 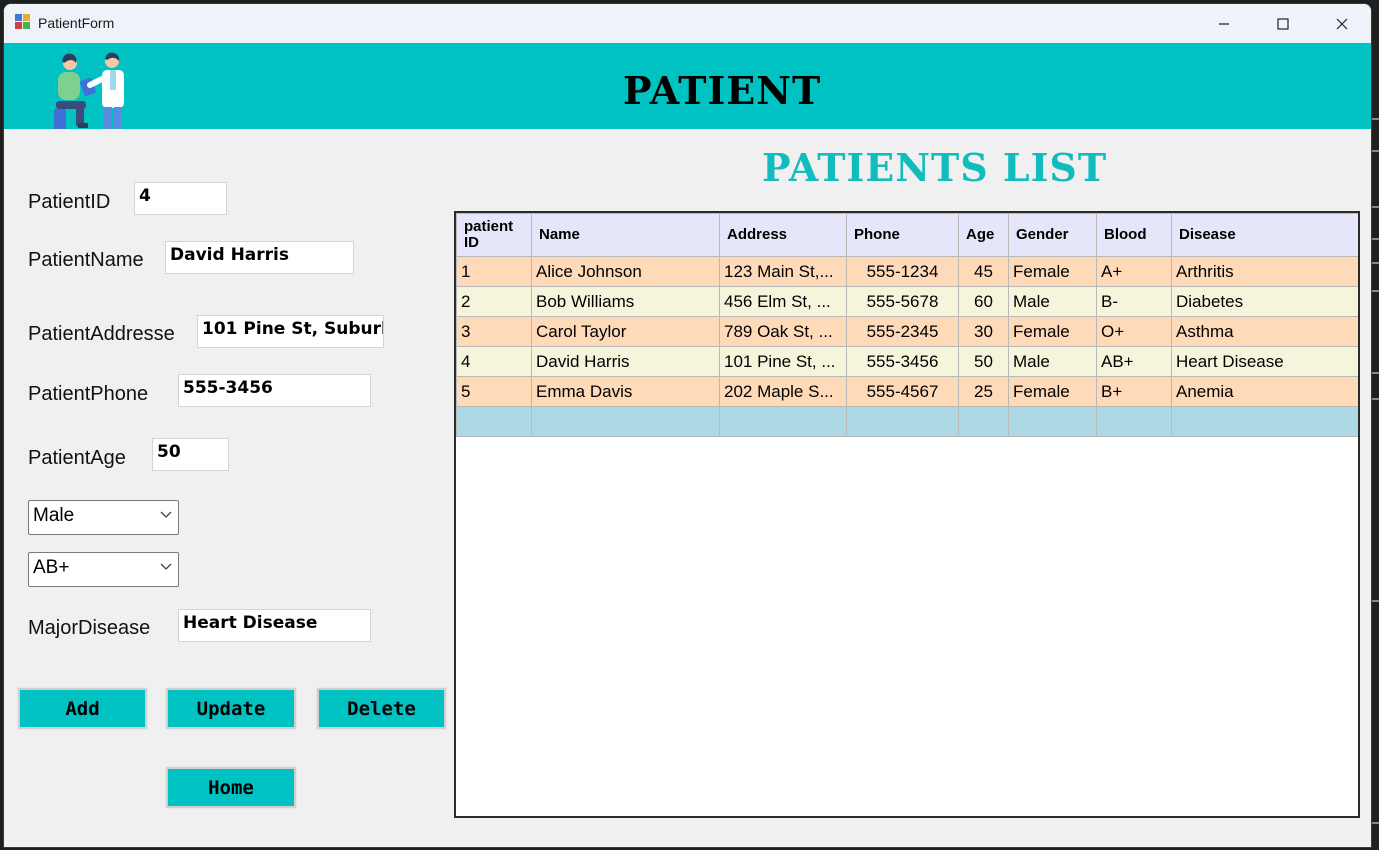 What do you see at coordinates (902, 271) in the screenshot?
I see `cell-phone: 555-1234` at bounding box center [902, 271].